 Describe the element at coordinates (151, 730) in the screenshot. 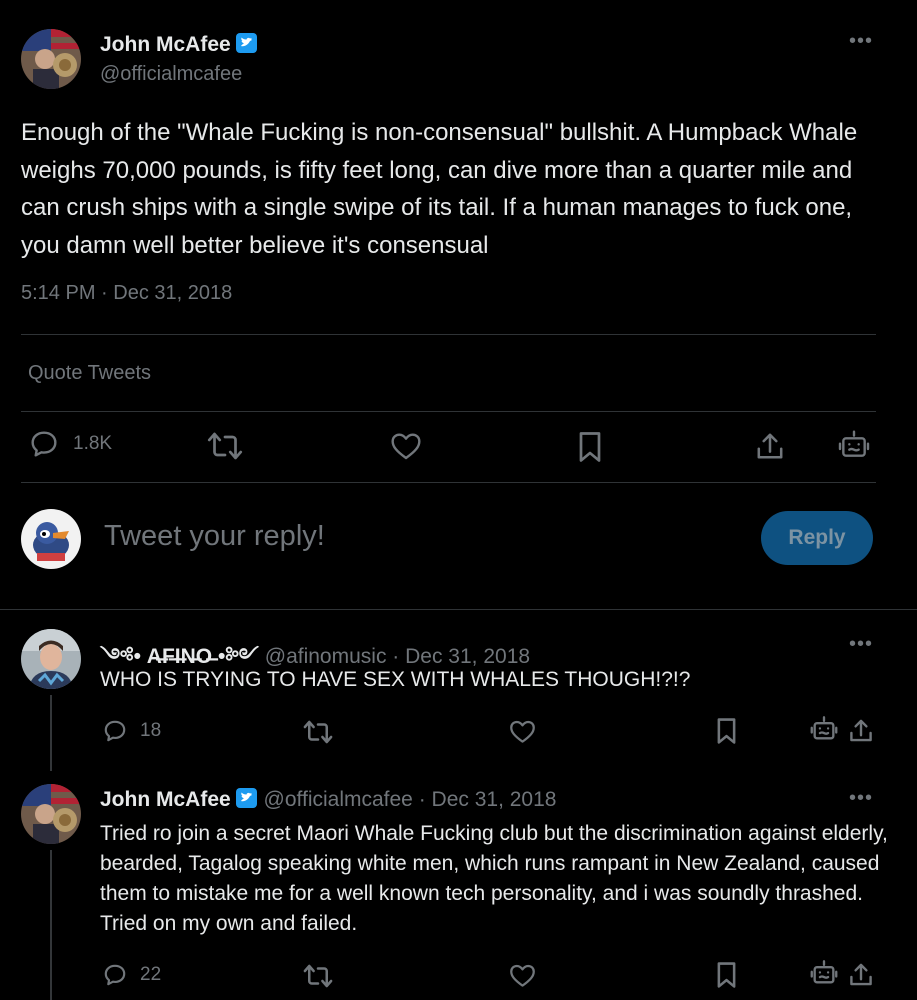

I see `reply-count: 18` at that location.